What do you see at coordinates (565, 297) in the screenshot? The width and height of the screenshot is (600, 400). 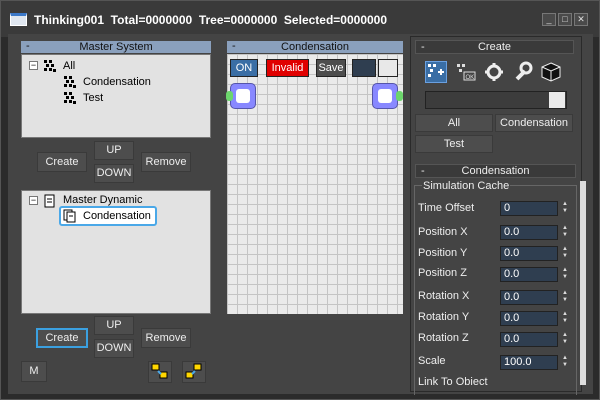 I see `rotation-x-spinner: ▲ ▼` at bounding box center [565, 297].